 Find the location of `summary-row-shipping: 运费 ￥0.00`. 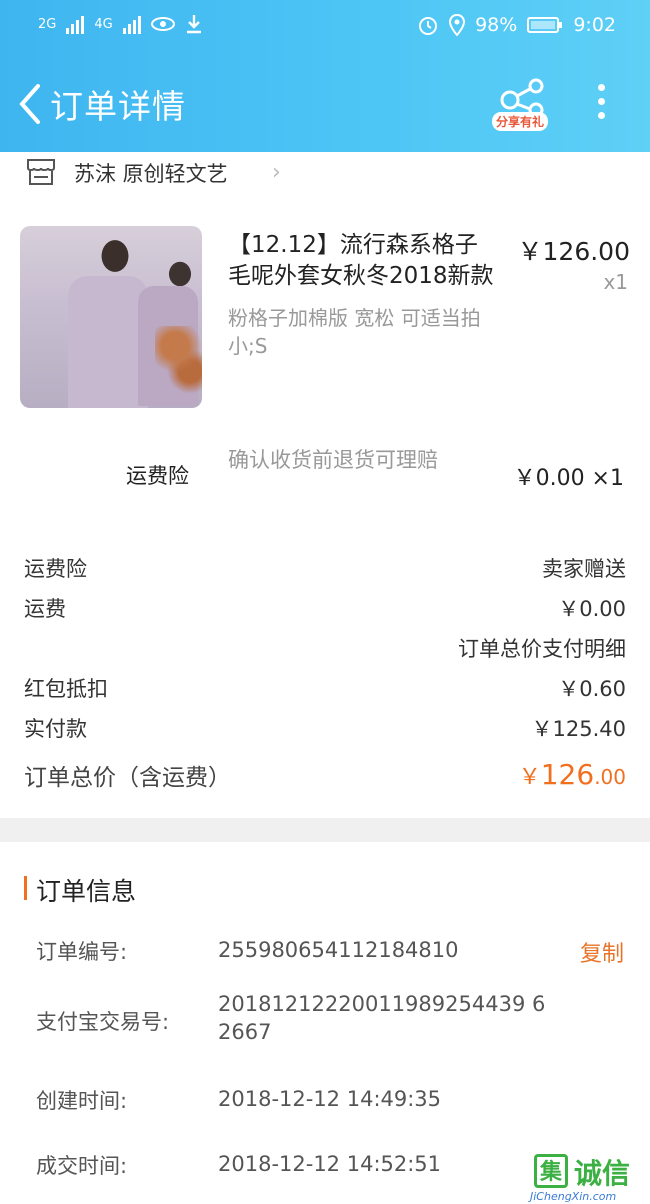

summary-row-shipping: 运费 ￥0.00 is located at coordinates (325, 608).